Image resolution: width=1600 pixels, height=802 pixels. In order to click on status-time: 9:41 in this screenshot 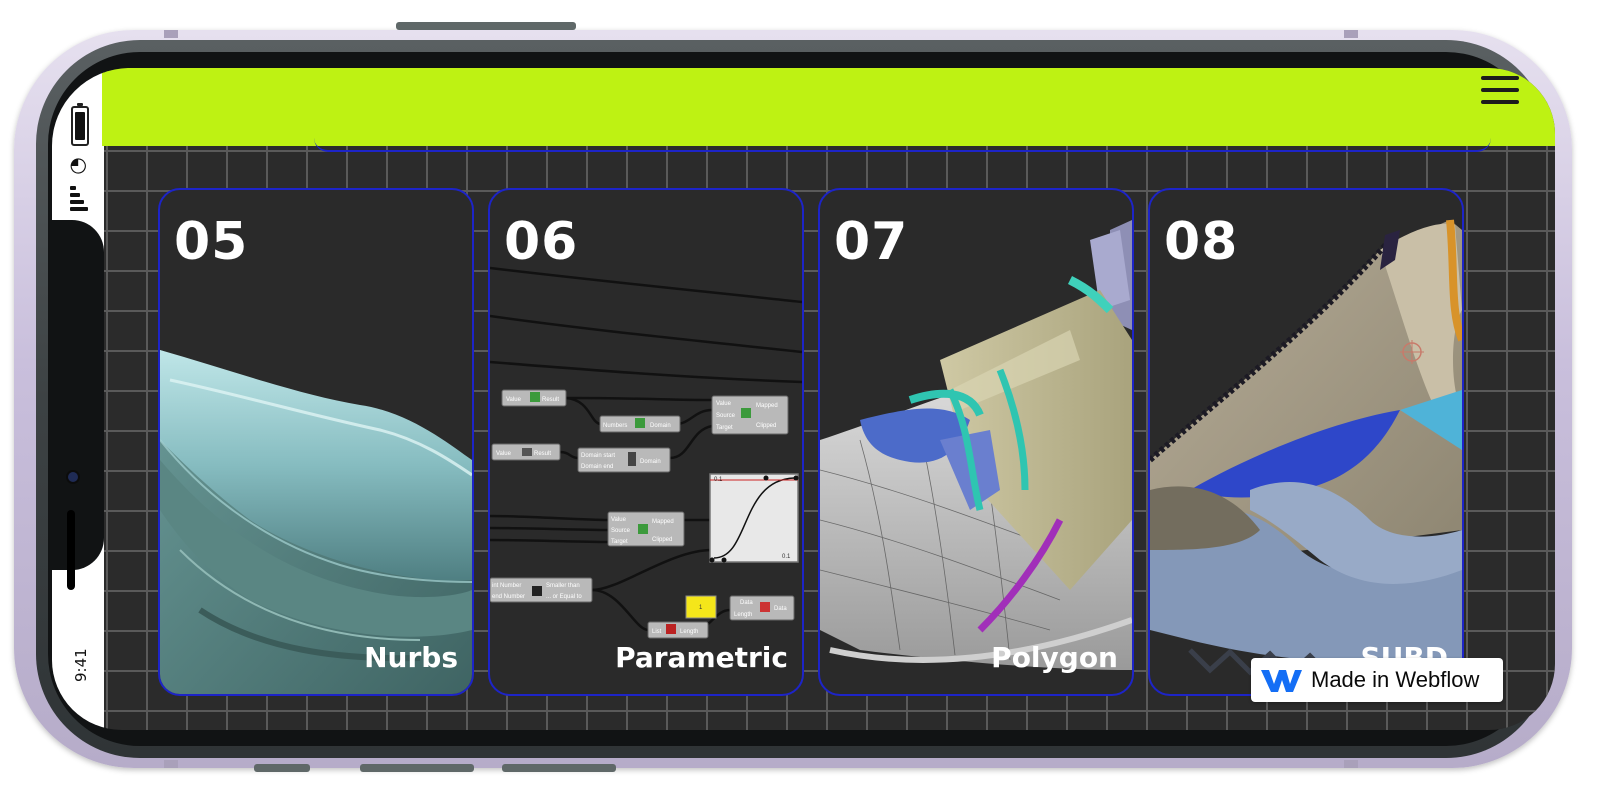, I will do `click(81, 665)`.